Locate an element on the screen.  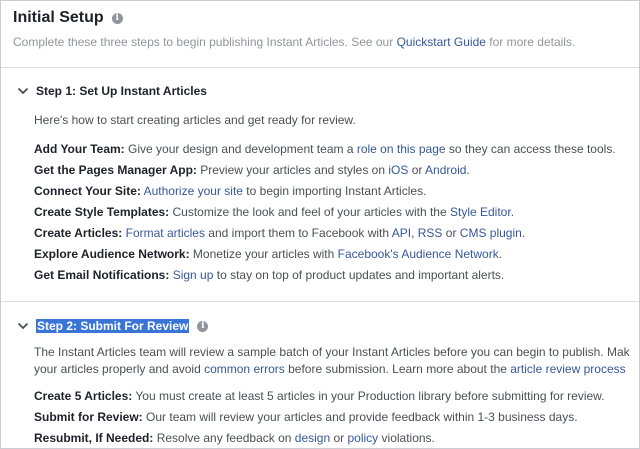
authorize-site-link: Authorize your site is located at coordinates (193, 191).